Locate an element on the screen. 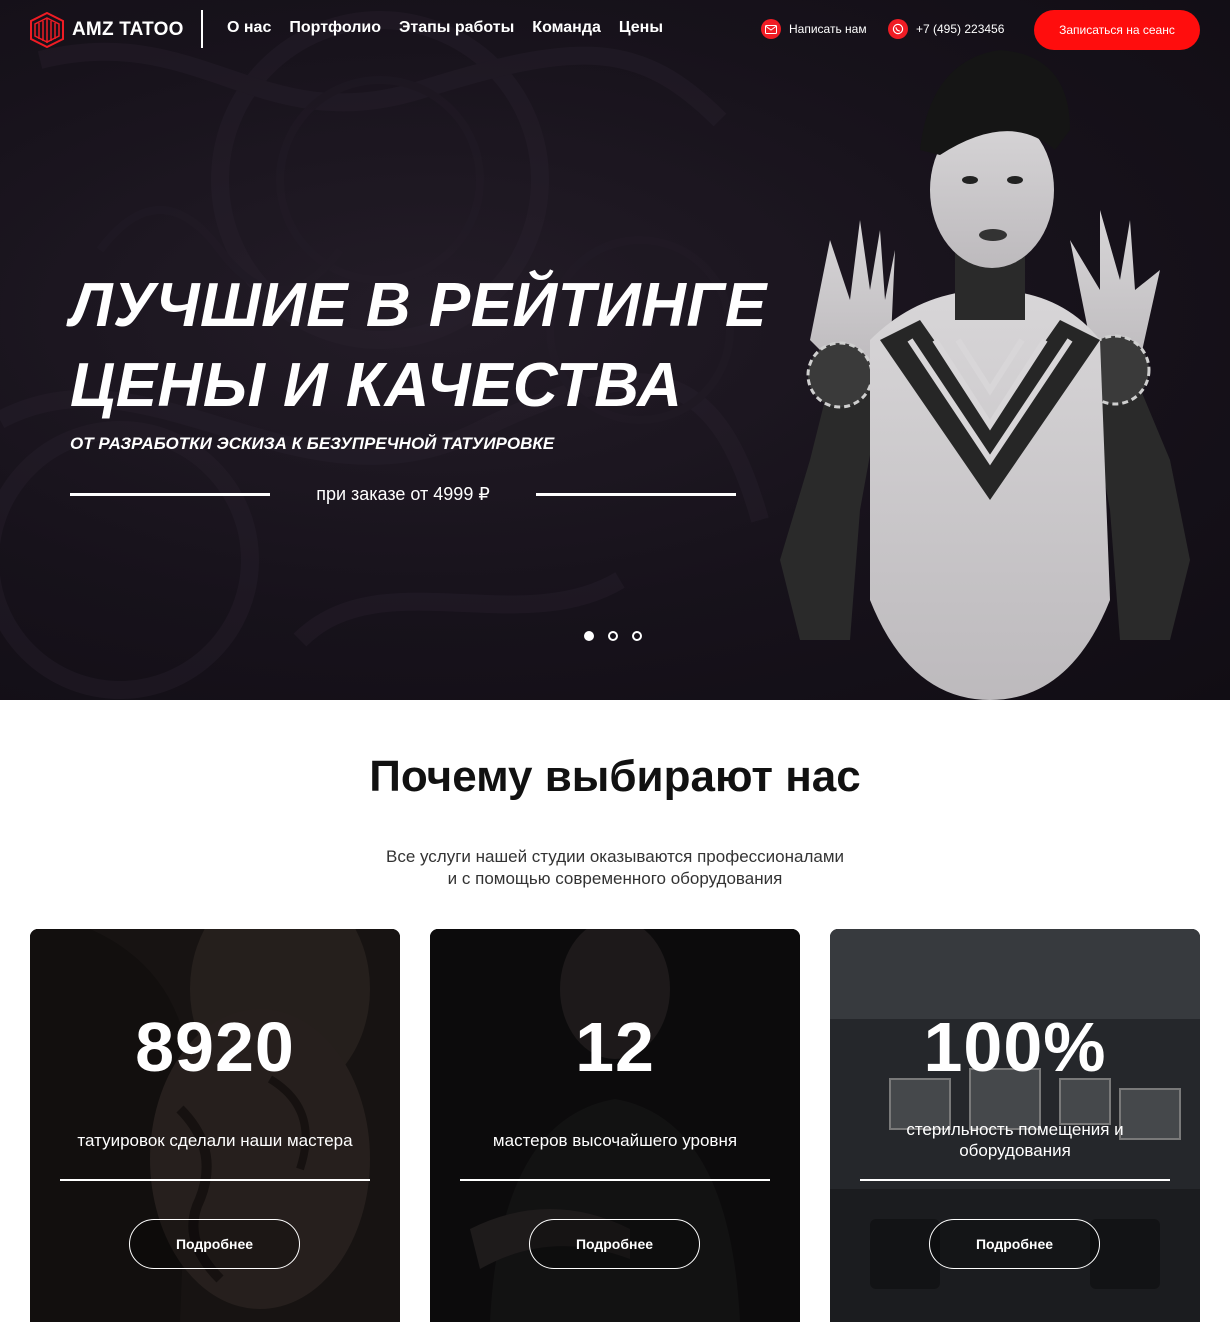 This screenshot has width=1230, height=1322. hero-title-line2: ЦЕНЫ И КАЧЕСТВА is located at coordinates (376, 385).